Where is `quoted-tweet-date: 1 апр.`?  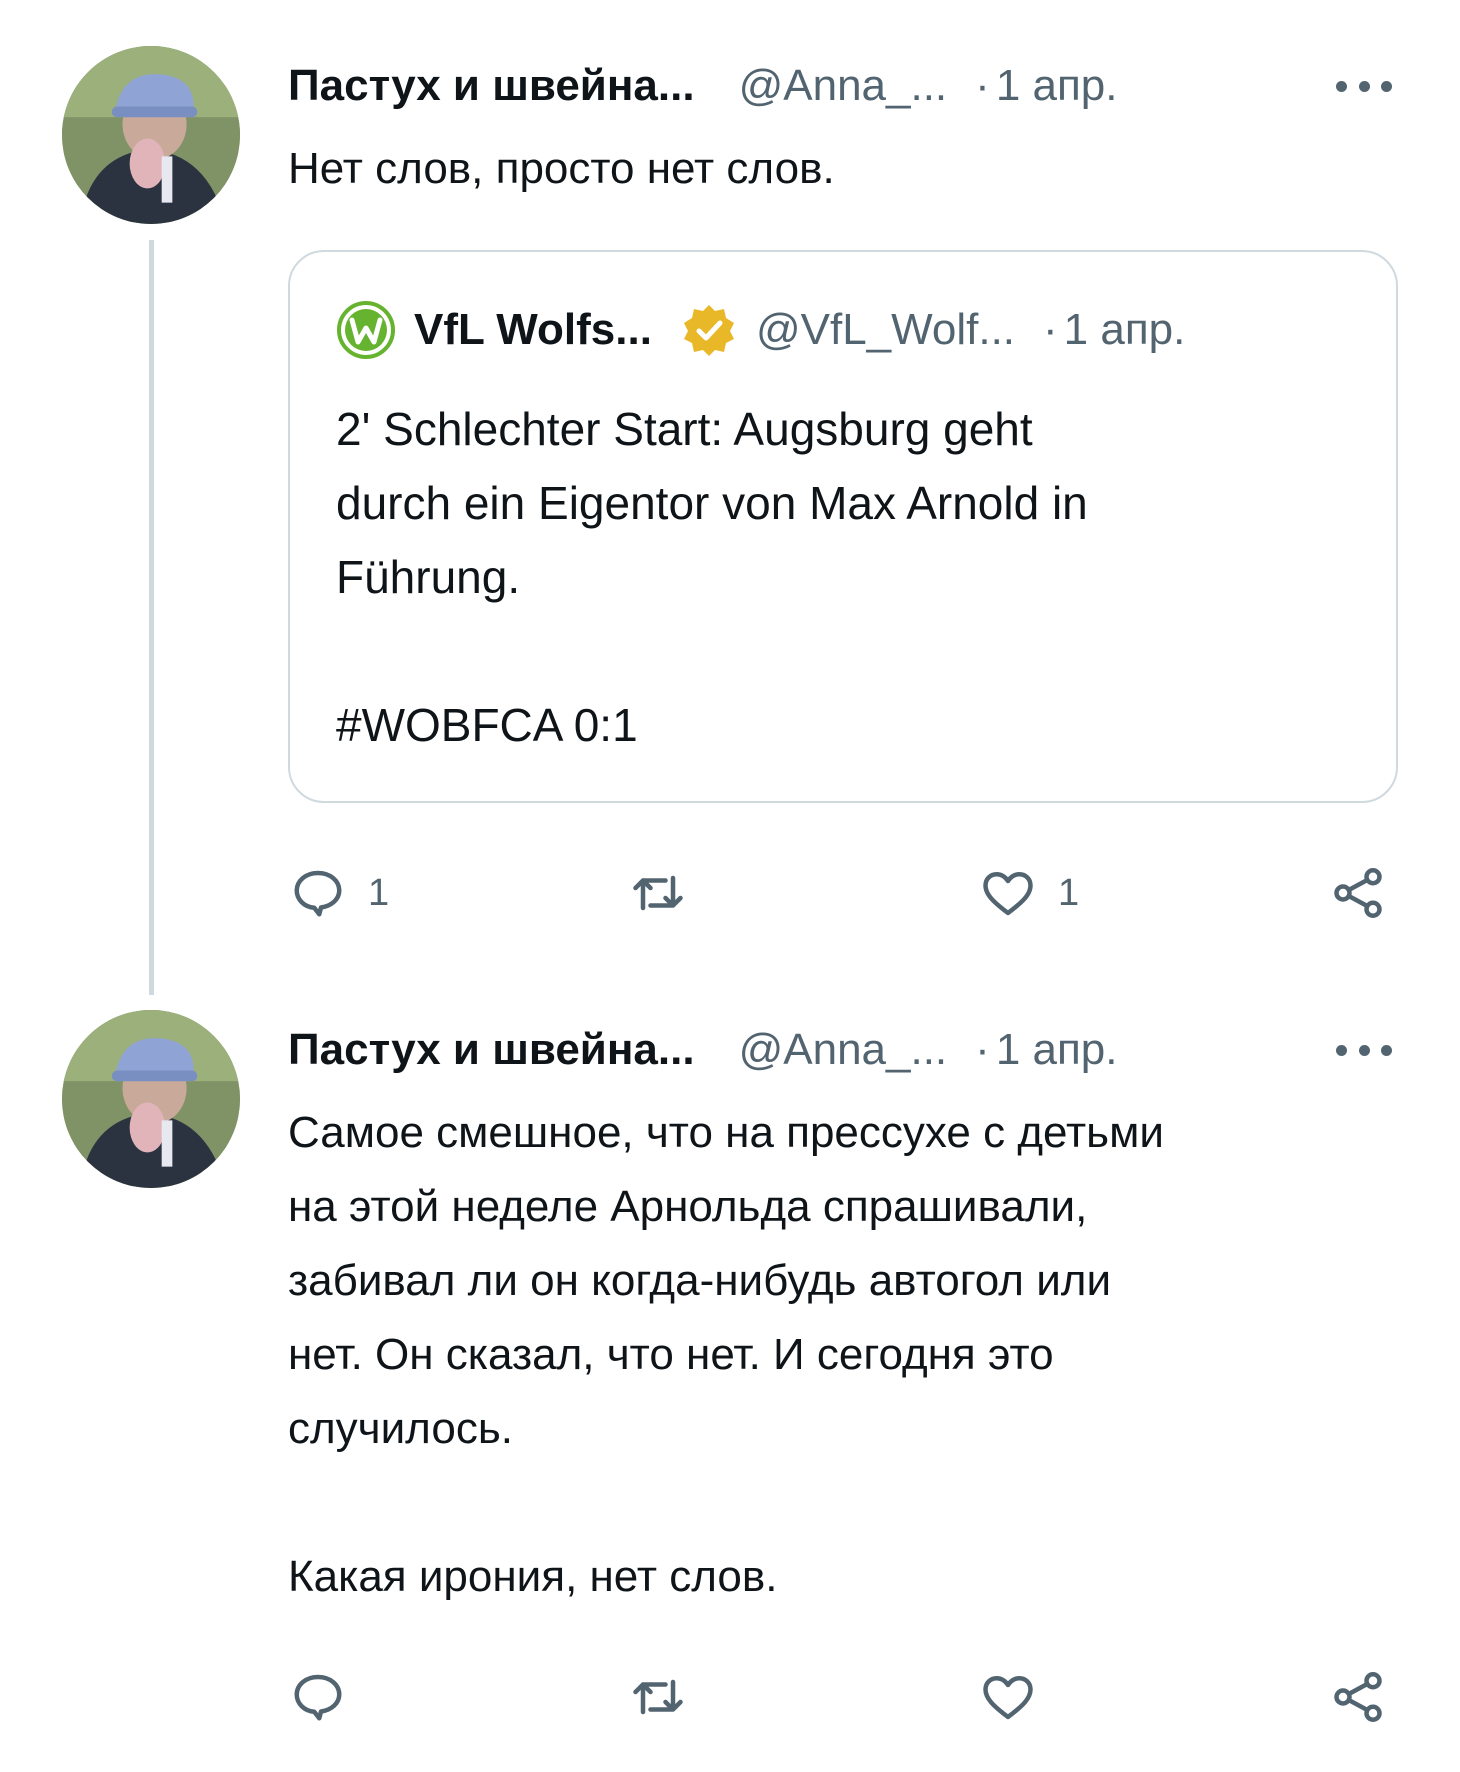
quoted-tweet-date: 1 апр. is located at coordinates (1125, 330).